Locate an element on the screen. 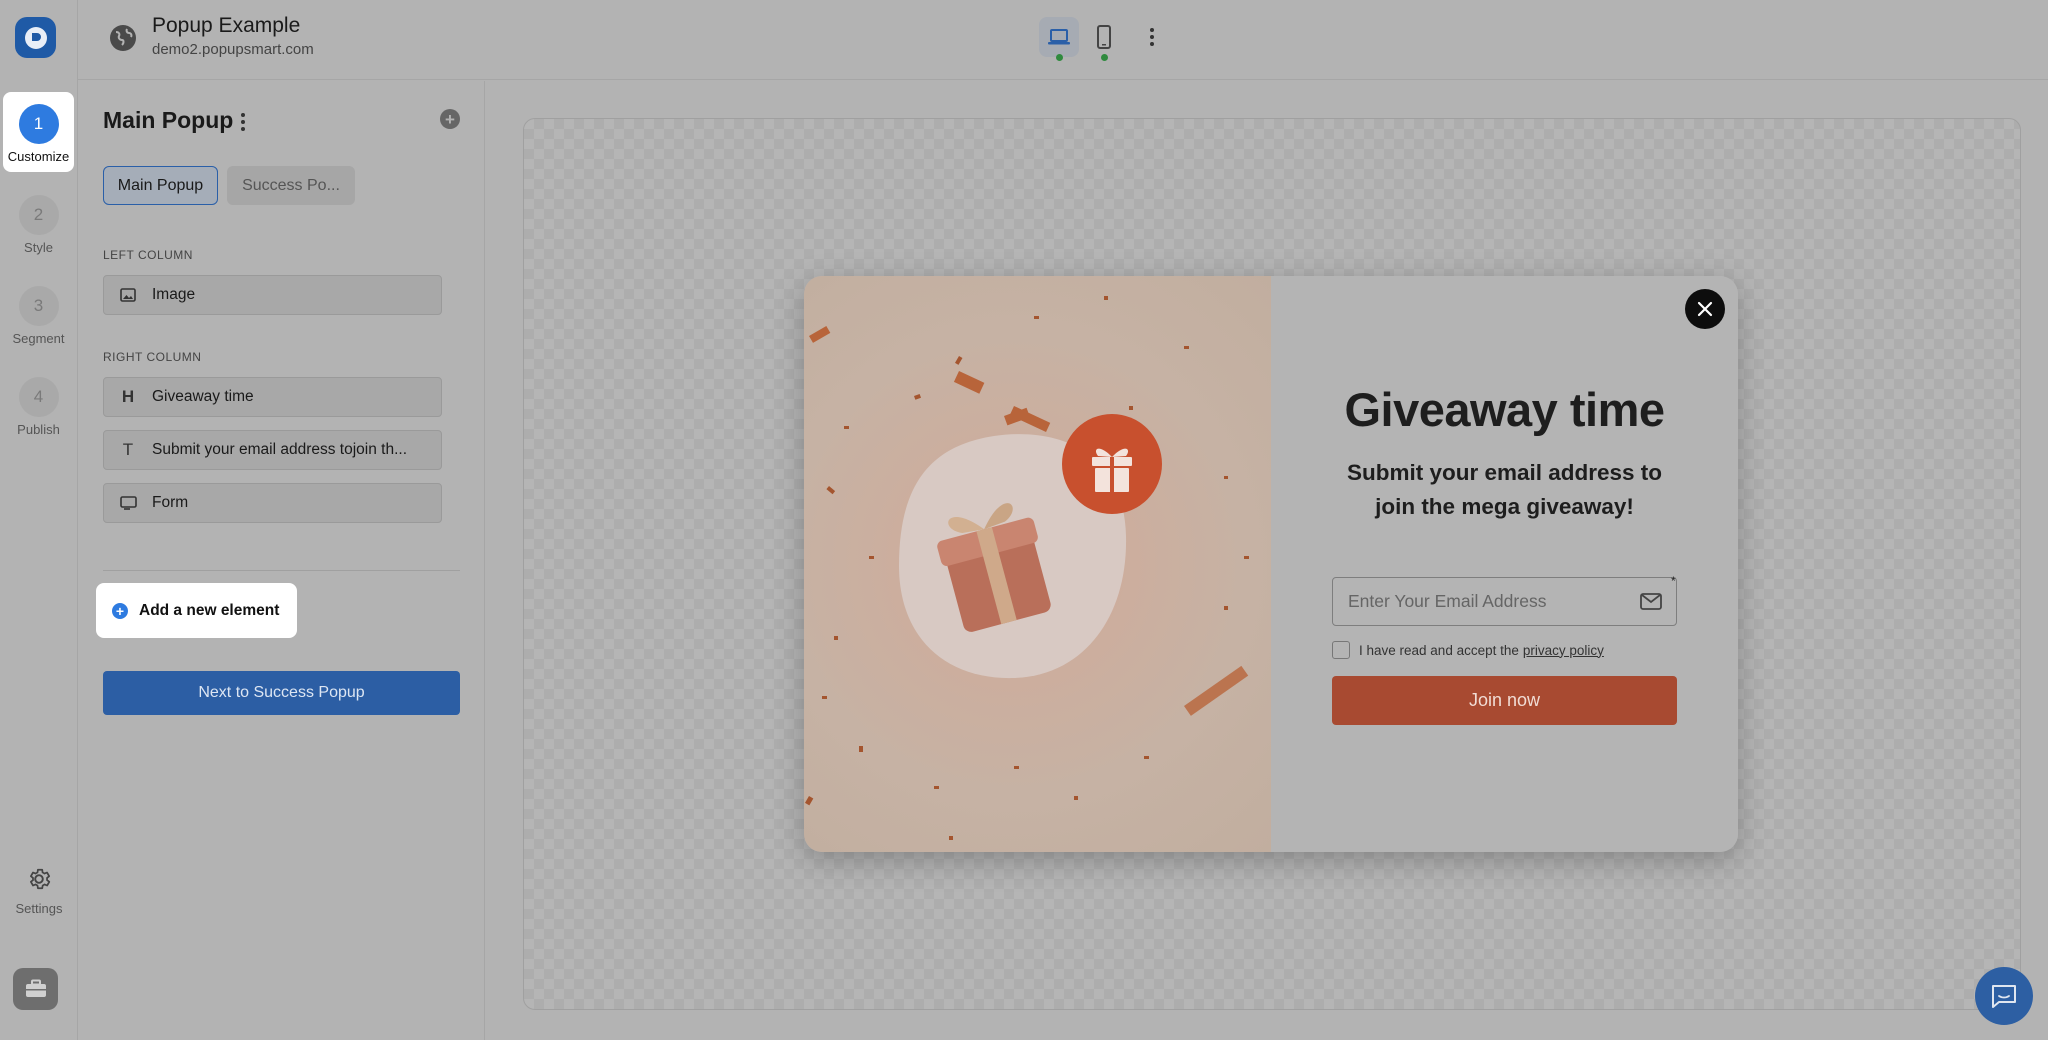  mobile-status-dot is located at coordinates (1104, 57).